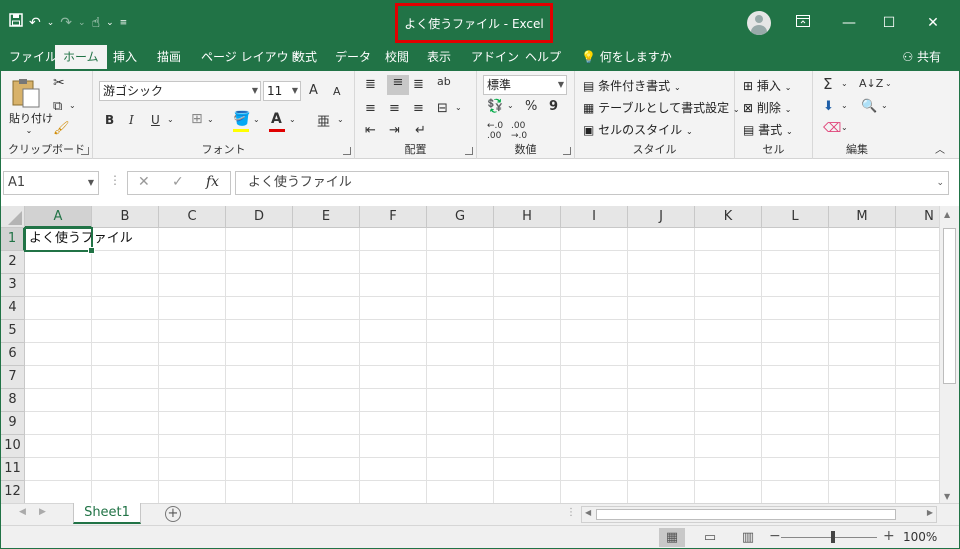 This screenshot has width=960, height=549. Describe the element at coordinates (282, 91) in the screenshot. I see `font-size-combo: 11 ▼` at that location.